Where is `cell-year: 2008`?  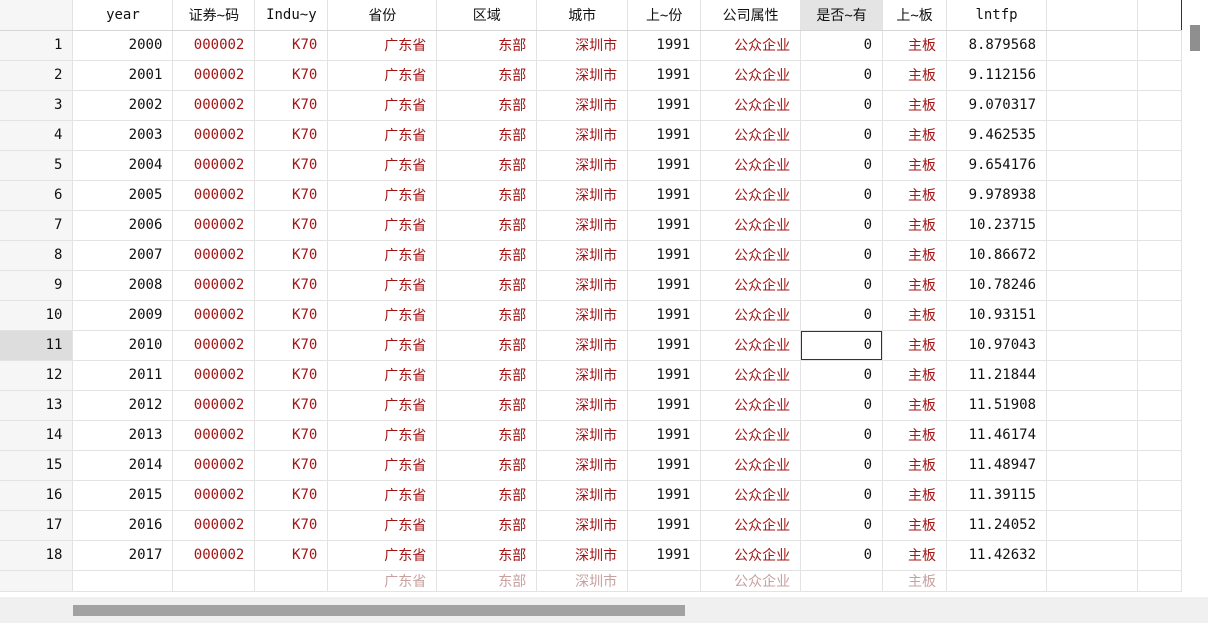
cell-year: 2008 is located at coordinates (123, 285).